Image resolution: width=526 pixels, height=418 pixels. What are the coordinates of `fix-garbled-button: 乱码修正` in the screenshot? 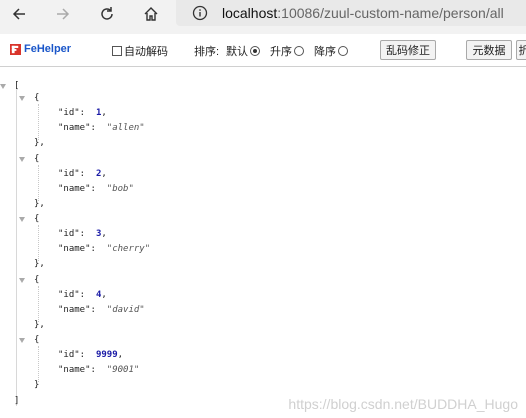 It's located at (408, 50).